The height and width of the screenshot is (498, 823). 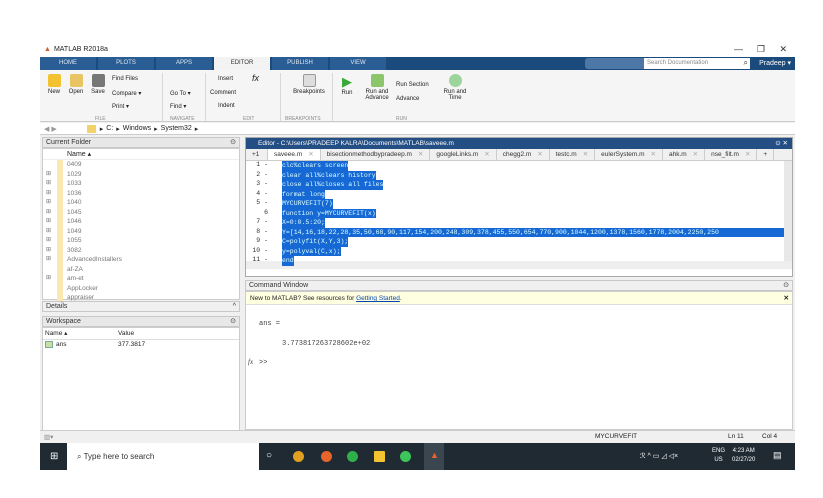 I want to click on folder-item: ⊞ 1036, so click(x=141, y=193).